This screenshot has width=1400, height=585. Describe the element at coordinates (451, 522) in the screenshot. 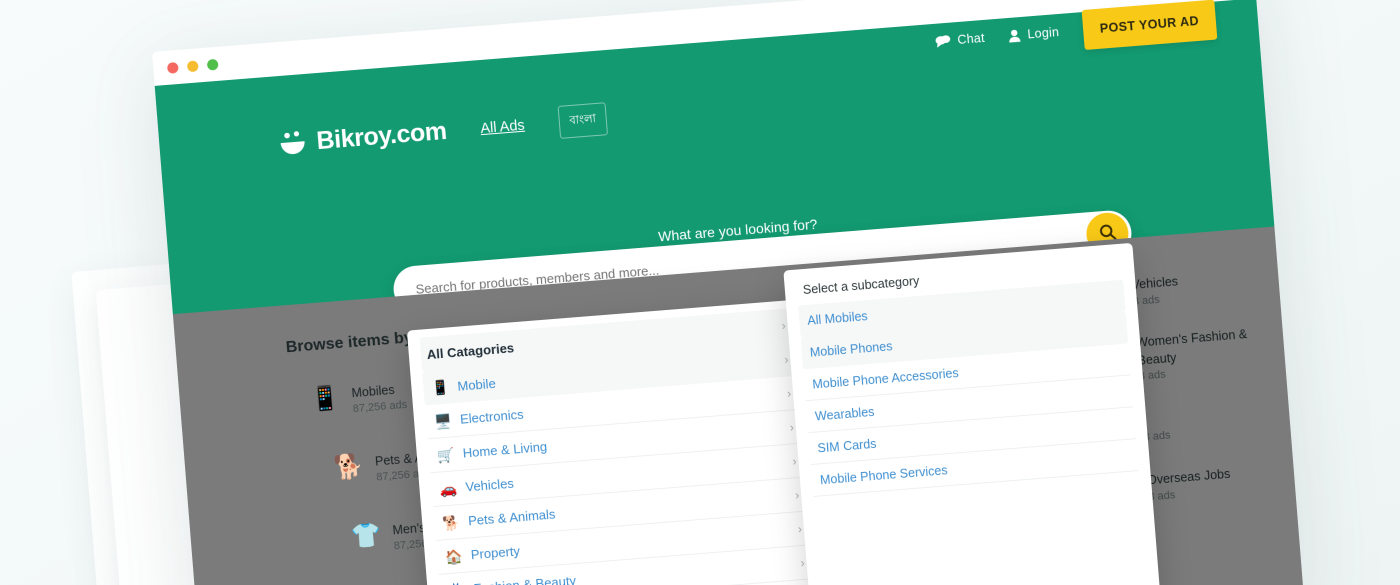

I see `dog-icon: 🐕` at that location.